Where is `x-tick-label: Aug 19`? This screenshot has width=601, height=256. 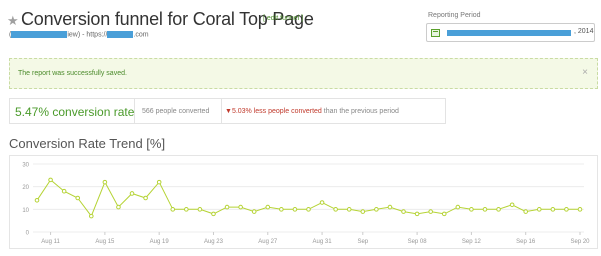 x-tick-label: Aug 19 is located at coordinates (160, 242).